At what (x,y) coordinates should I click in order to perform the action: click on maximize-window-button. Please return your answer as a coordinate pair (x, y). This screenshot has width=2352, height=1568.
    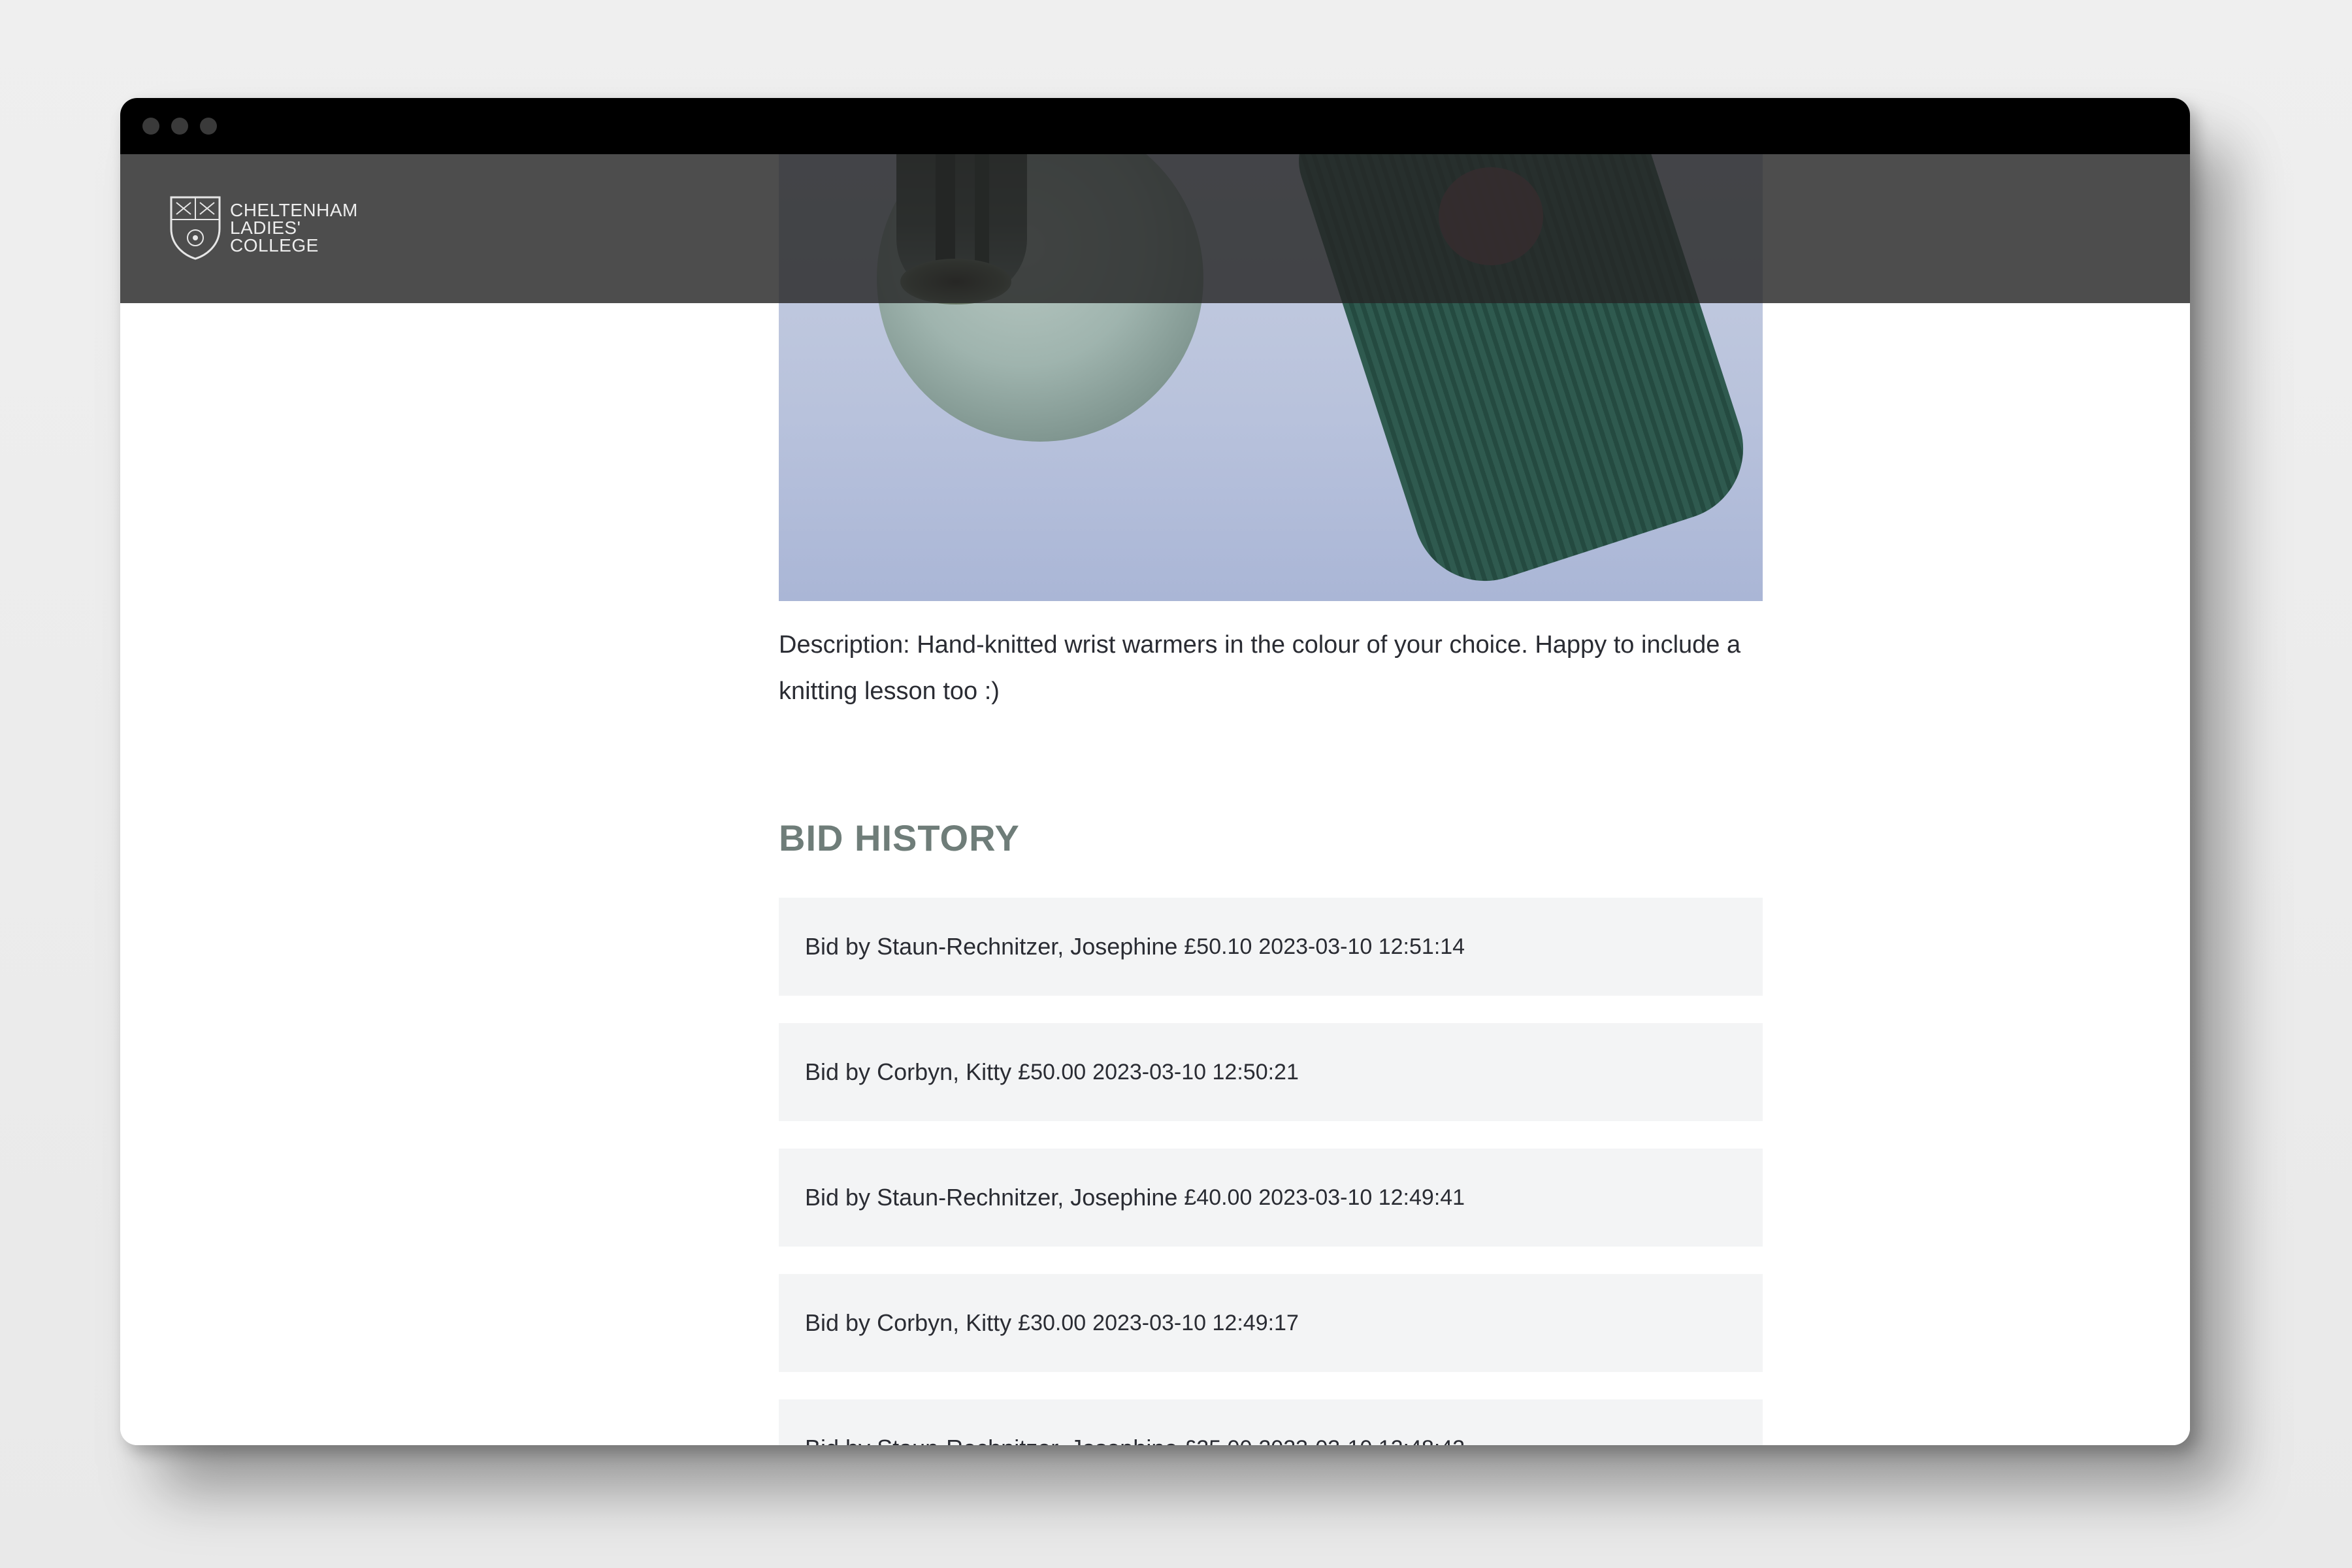
    Looking at the image, I should click on (208, 126).